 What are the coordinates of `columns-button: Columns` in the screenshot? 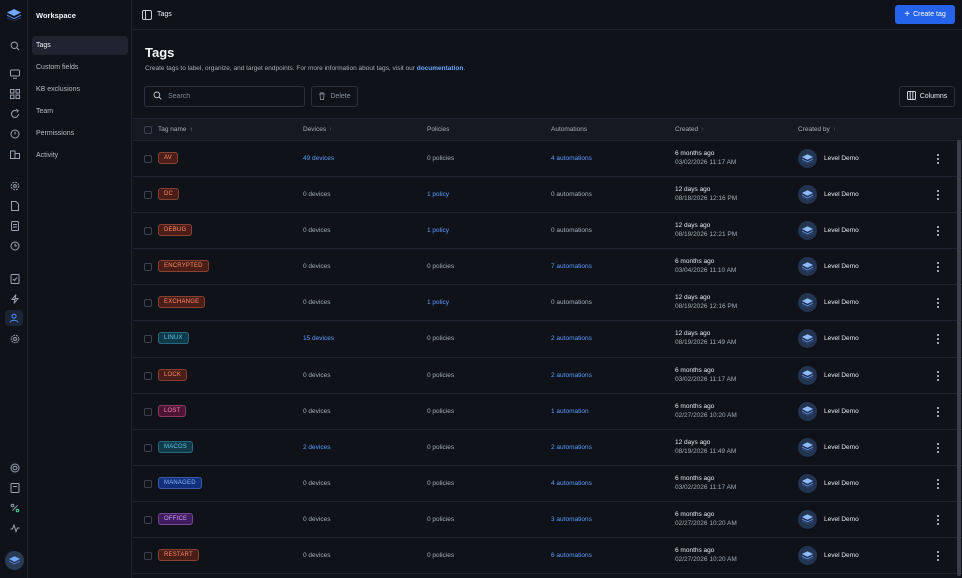 It's located at (927, 96).